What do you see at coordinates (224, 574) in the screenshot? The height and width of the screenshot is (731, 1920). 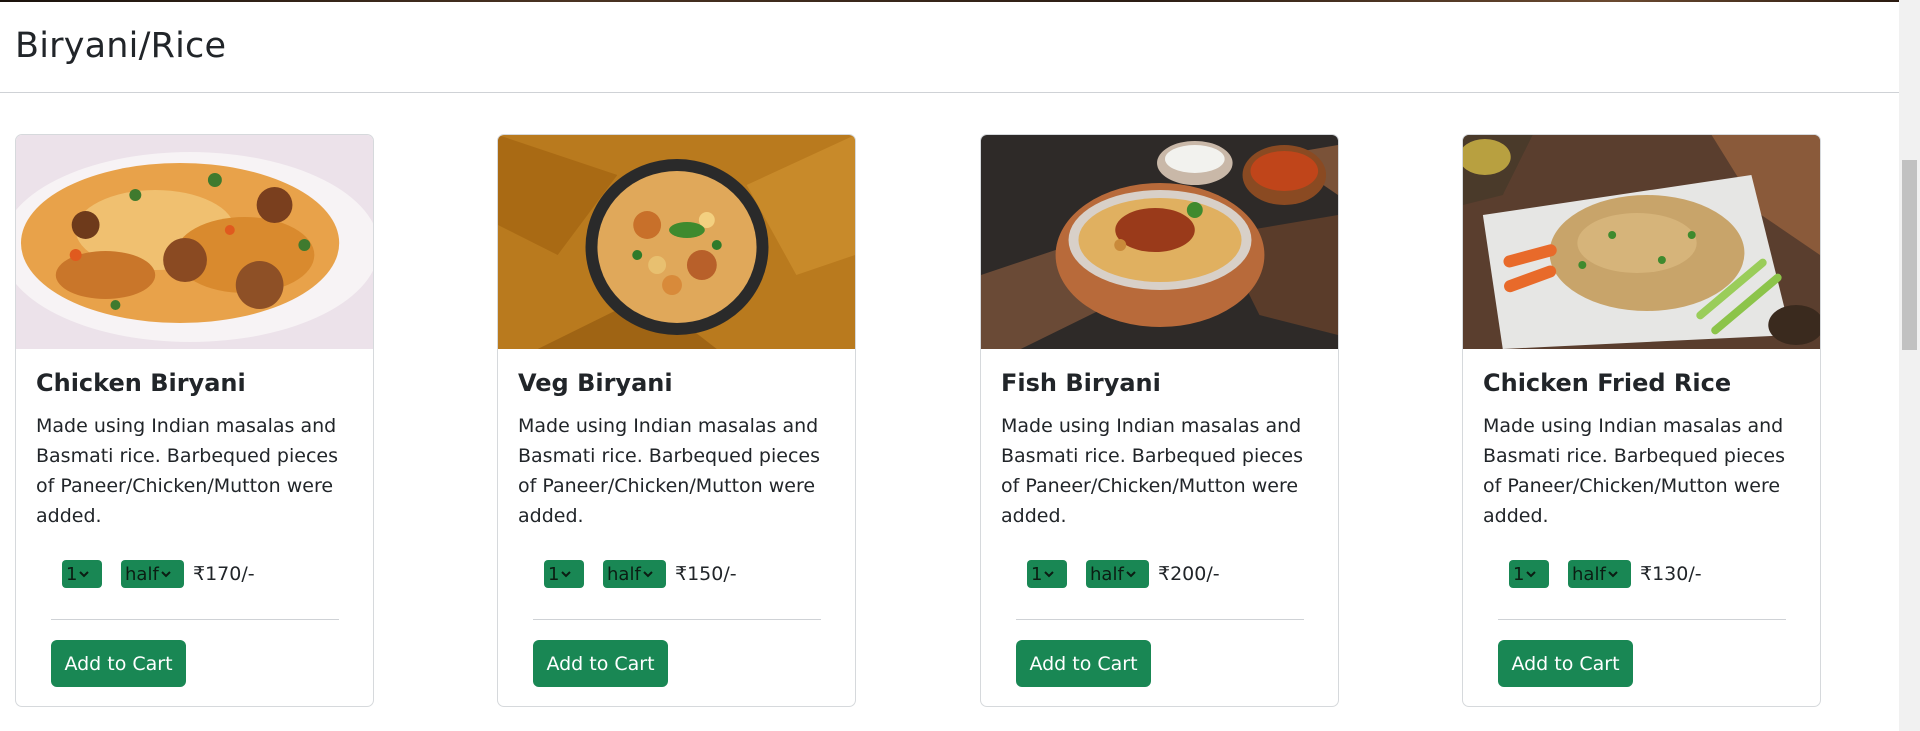 I see `price-label: ₹170/-` at bounding box center [224, 574].